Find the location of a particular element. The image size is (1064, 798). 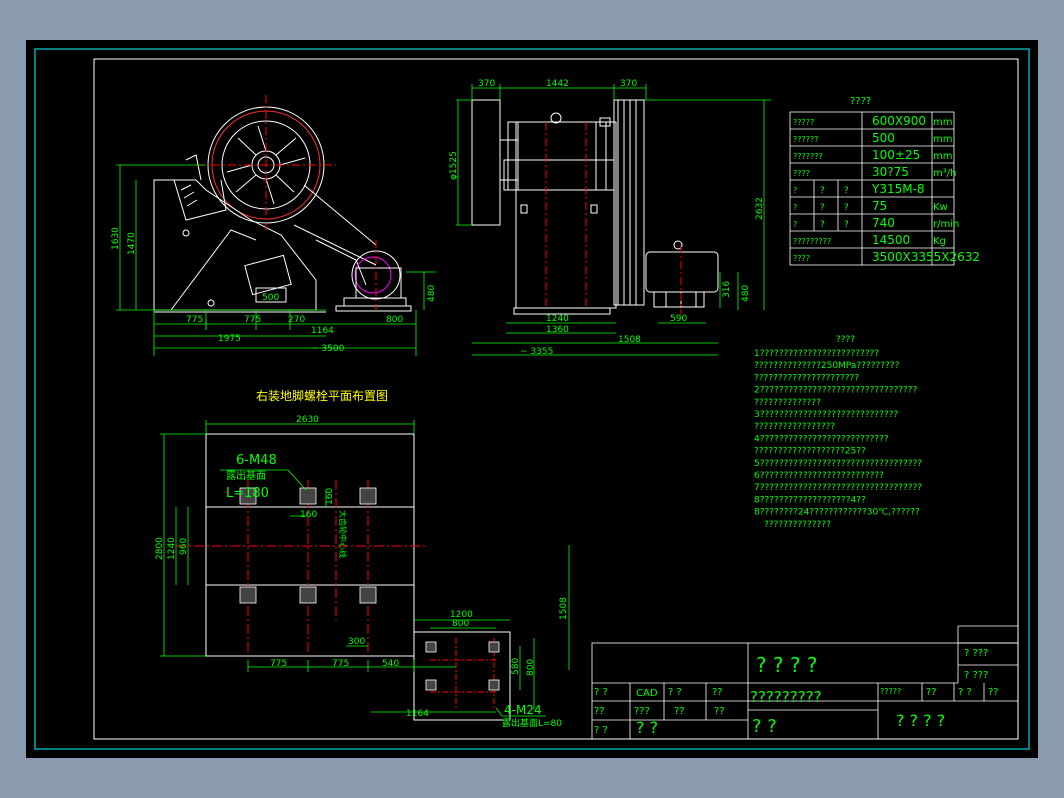

spec-value: 75 is located at coordinates (879, 206).